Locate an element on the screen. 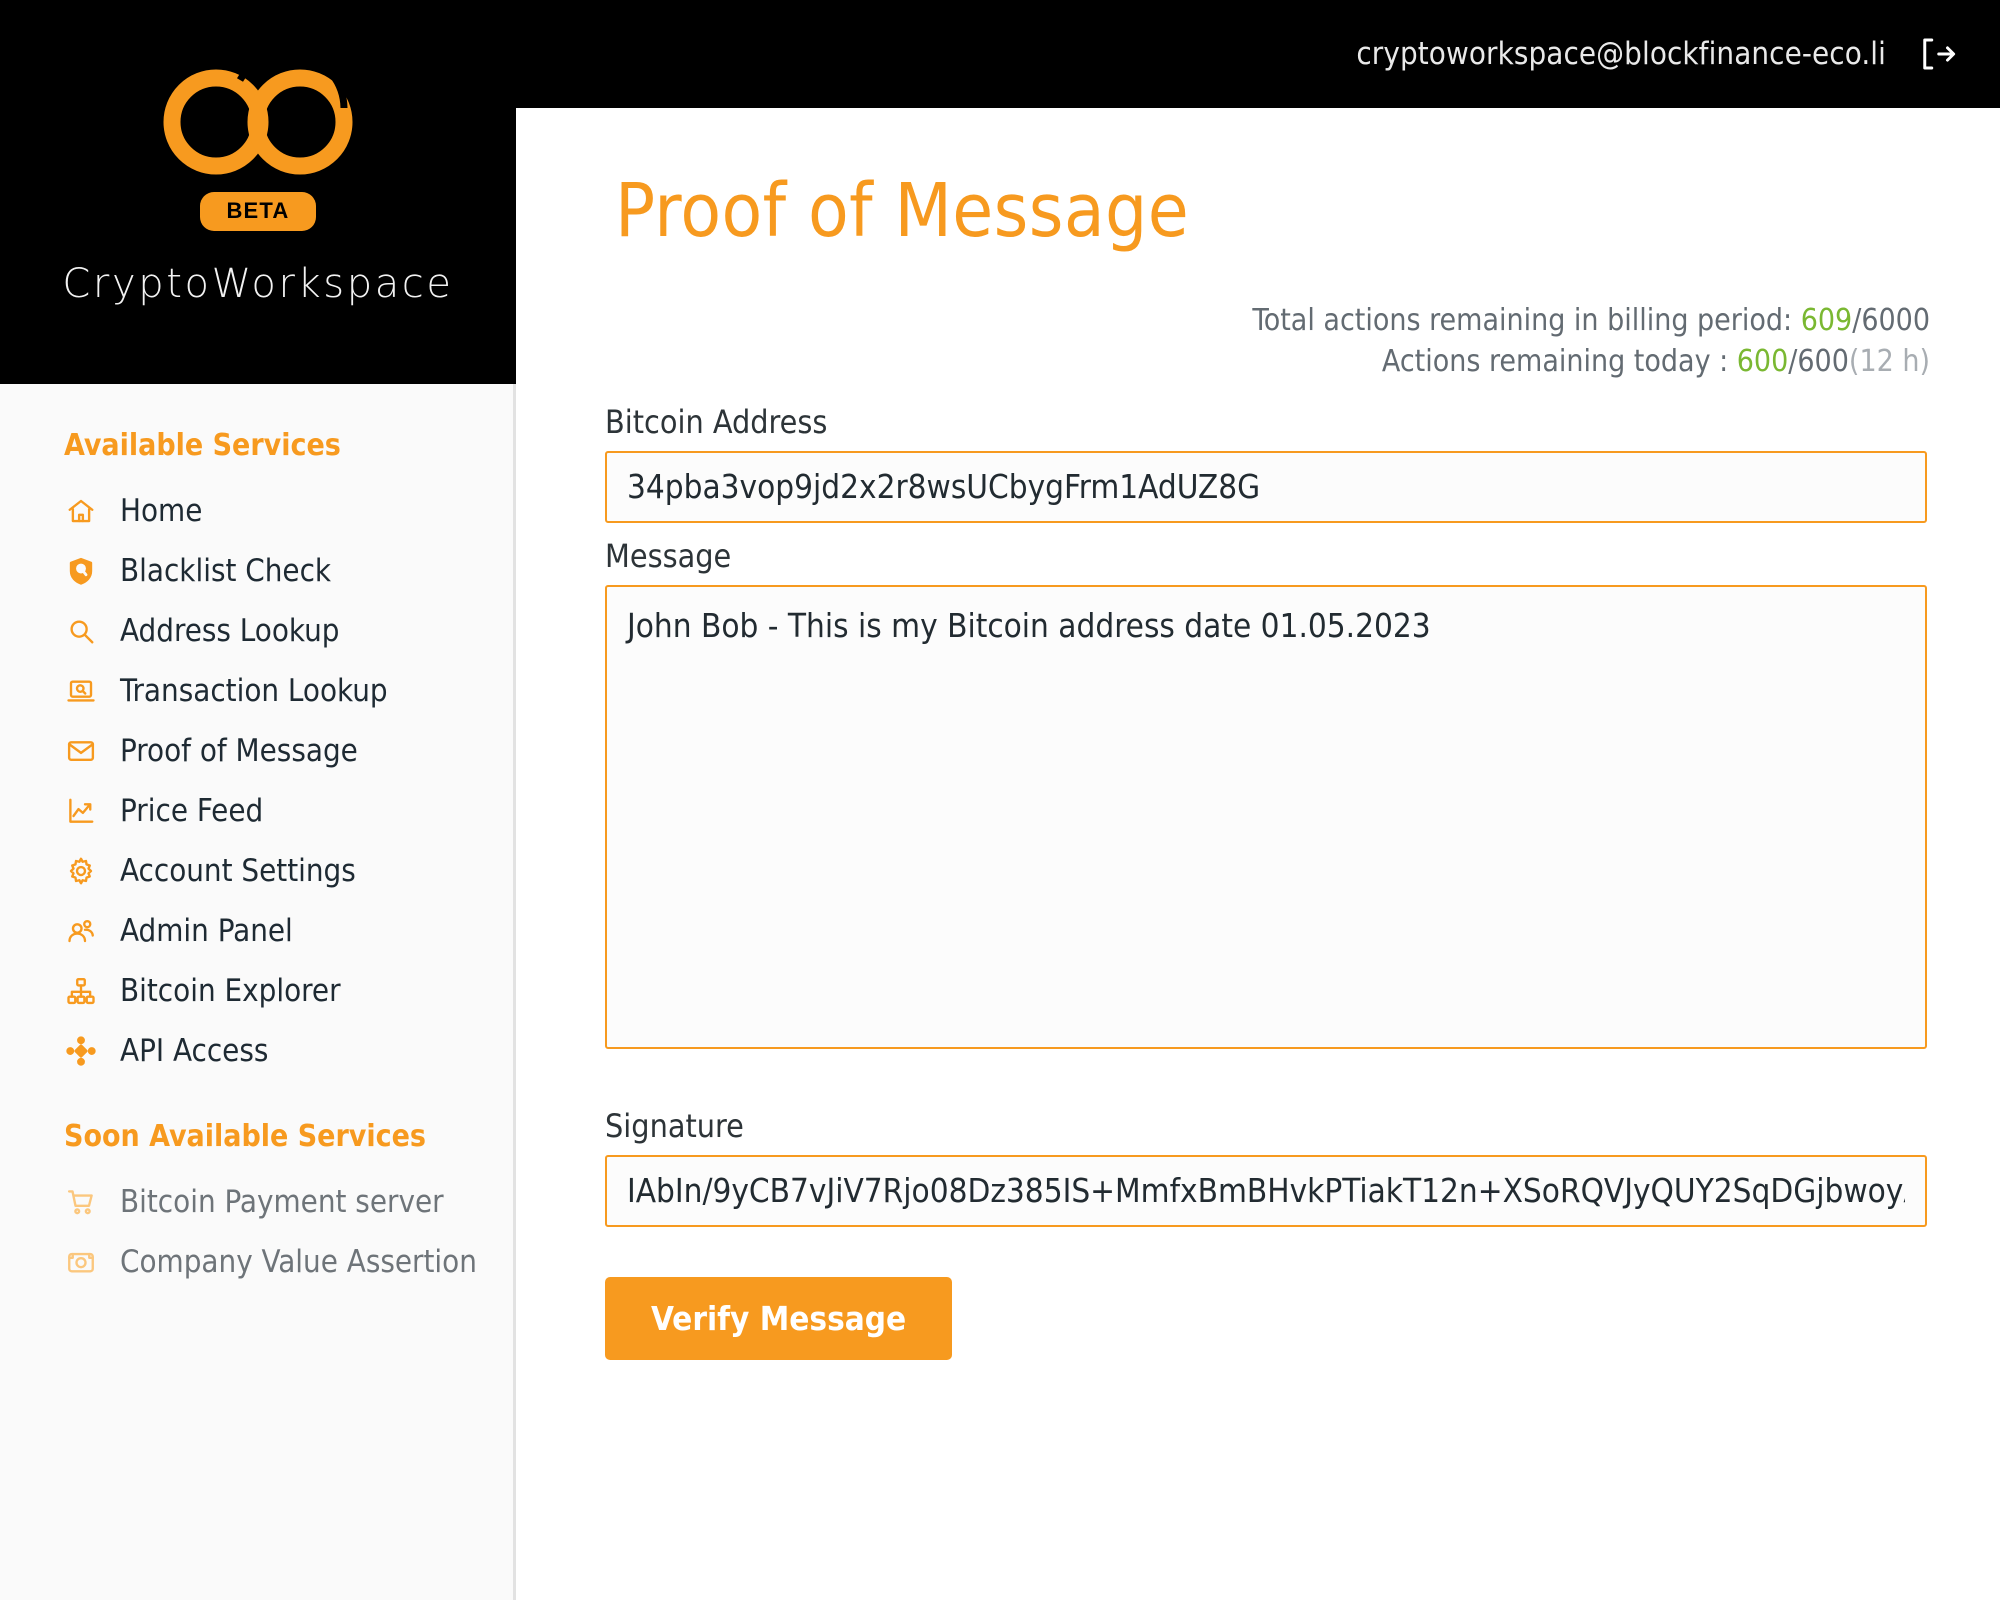 Image resolution: width=2000 pixels, height=1600 pixels. quota-total-sep: / is located at coordinates (1857, 320).